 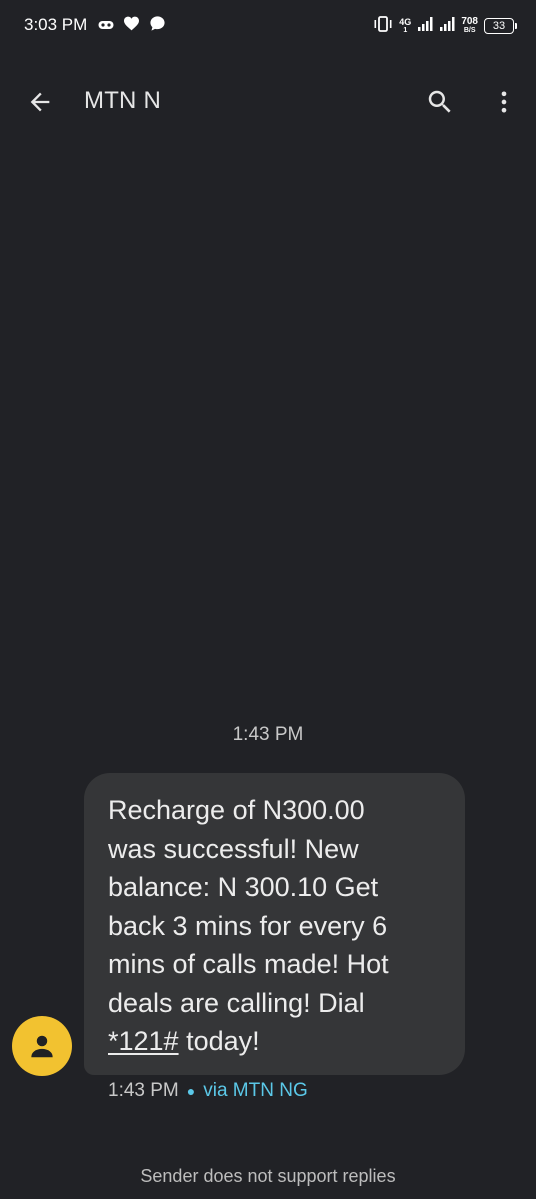 I want to click on more-vert-icon, so click(x=504, y=102).